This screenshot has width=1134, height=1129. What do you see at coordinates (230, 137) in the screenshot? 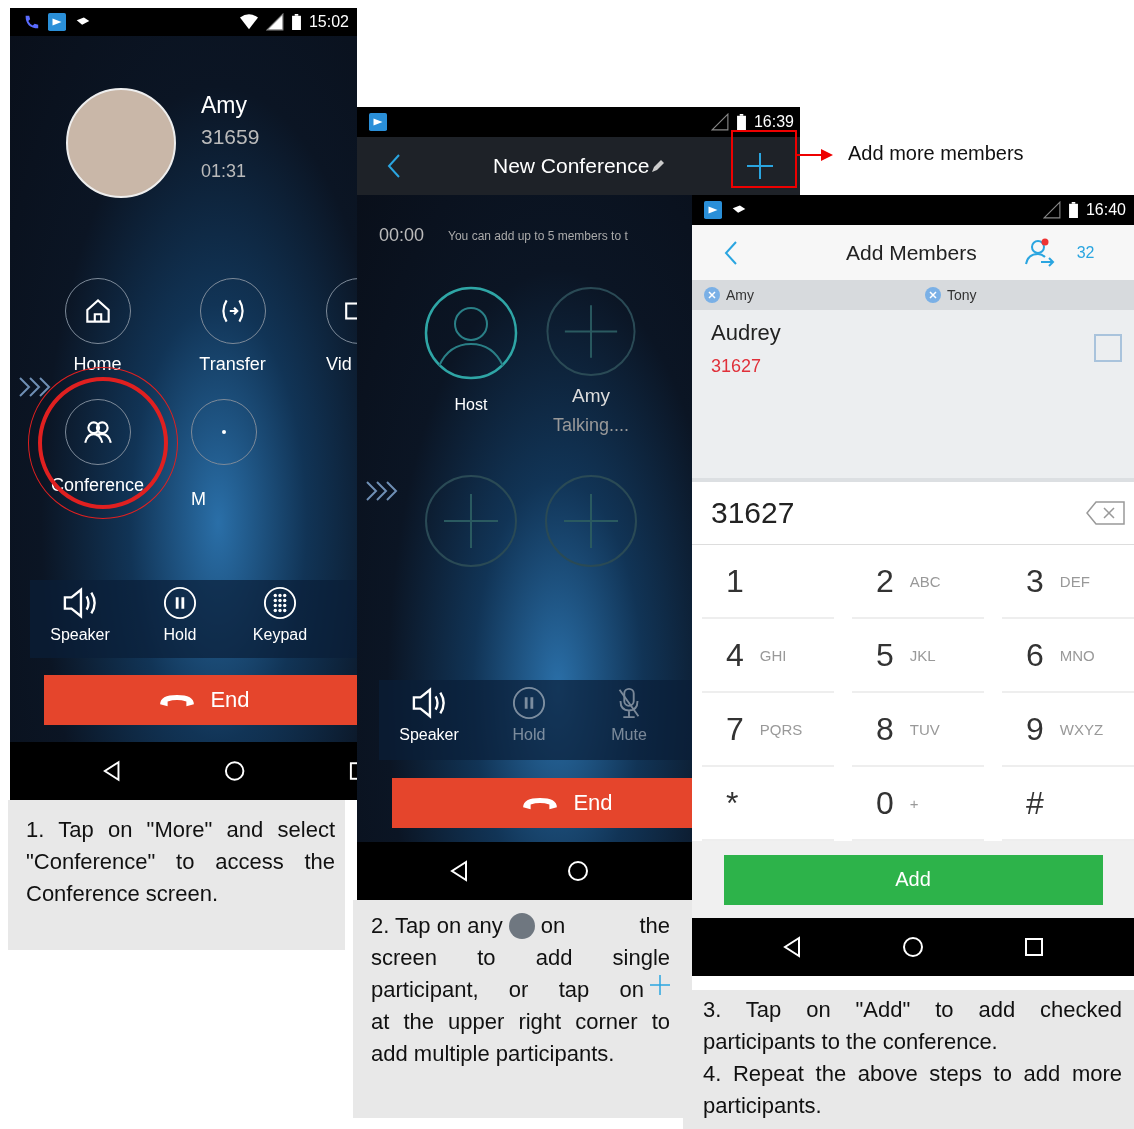
I see `contact-number: 31659` at bounding box center [230, 137].